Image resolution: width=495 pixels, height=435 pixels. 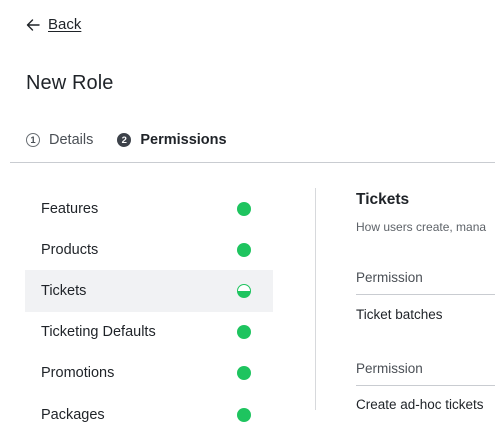 What do you see at coordinates (383, 199) in the screenshot?
I see `section-title: Tickets` at bounding box center [383, 199].